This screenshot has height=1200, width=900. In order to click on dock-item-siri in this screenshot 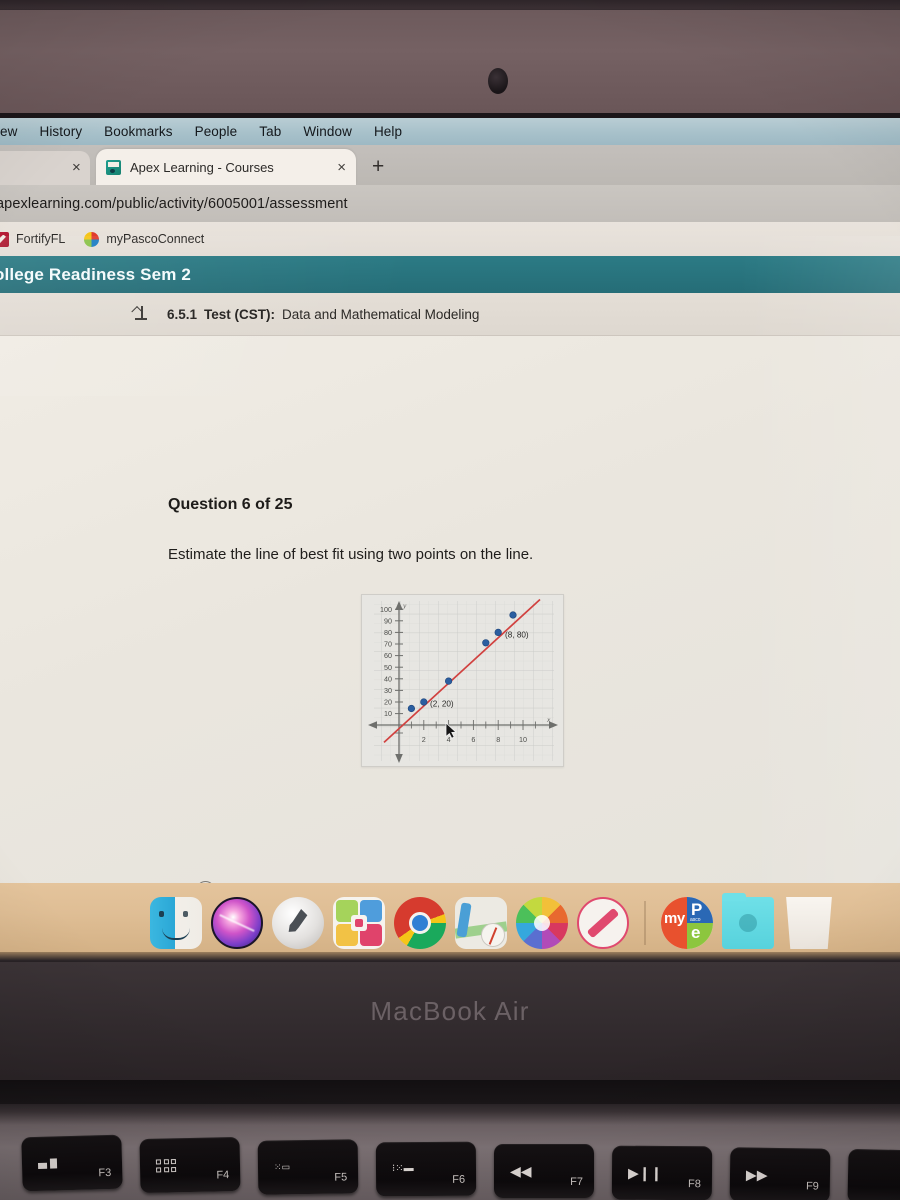, I will do `click(237, 923)`.